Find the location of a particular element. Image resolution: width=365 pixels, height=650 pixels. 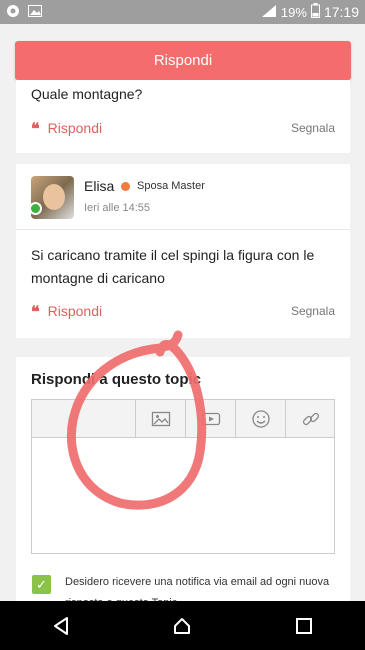

post-reply-link: ❝ Rispondi is located at coordinates (66, 311).